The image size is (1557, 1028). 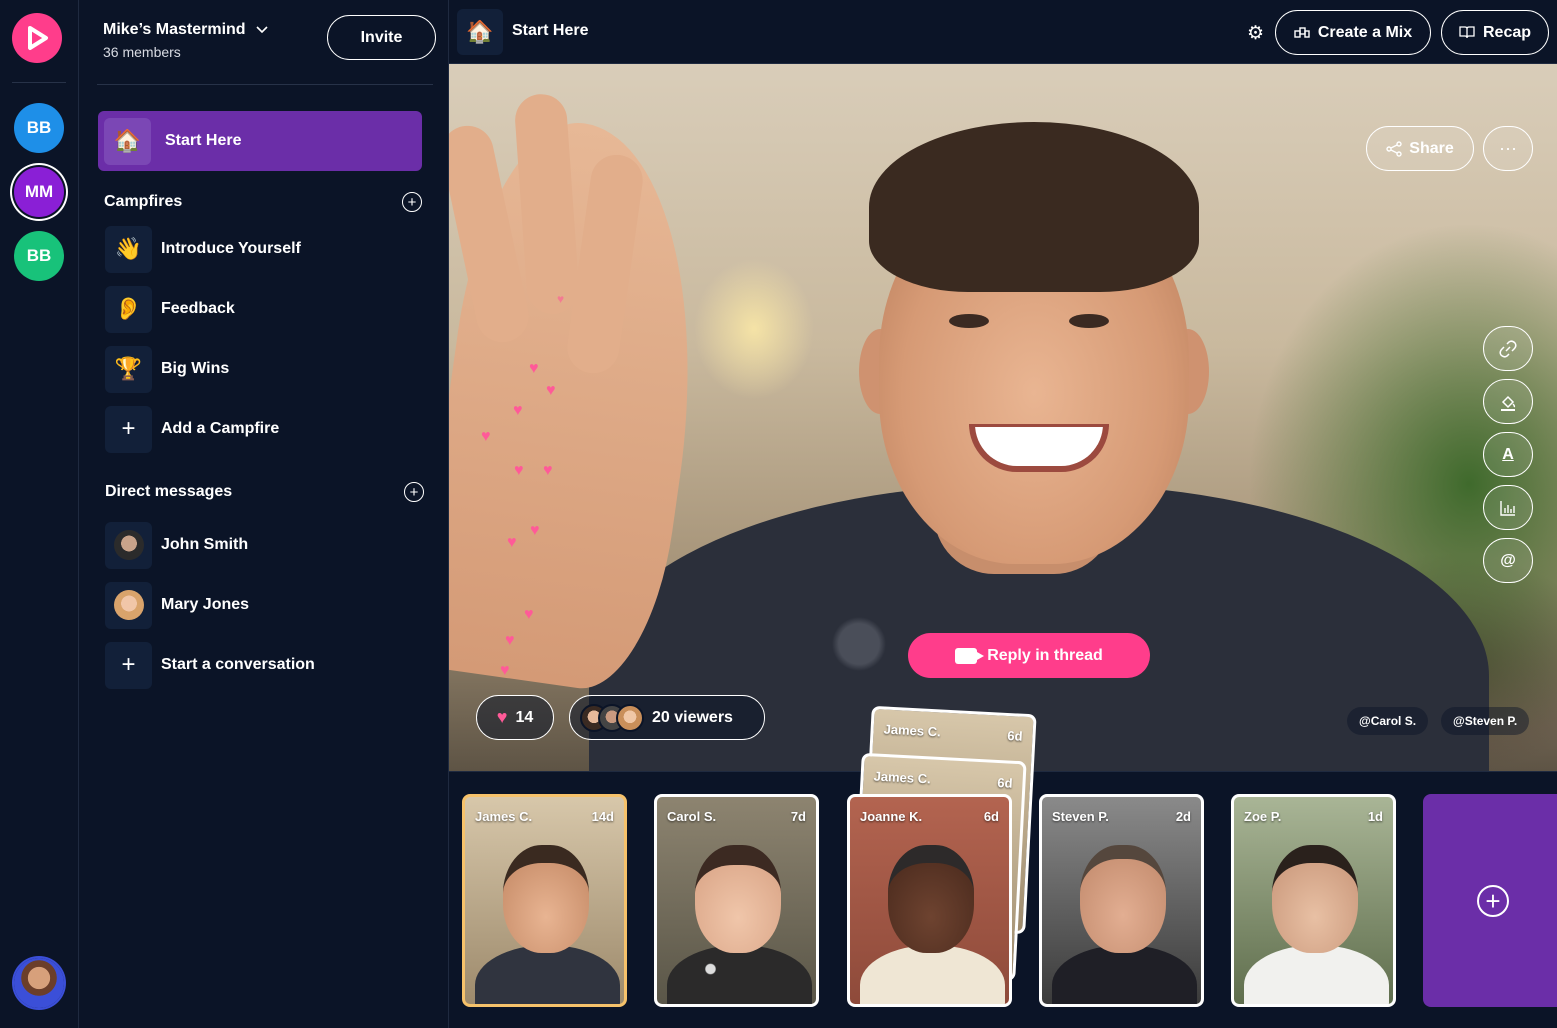 What do you see at coordinates (550, 30) in the screenshot?
I see `page-title: Start Here` at bounding box center [550, 30].